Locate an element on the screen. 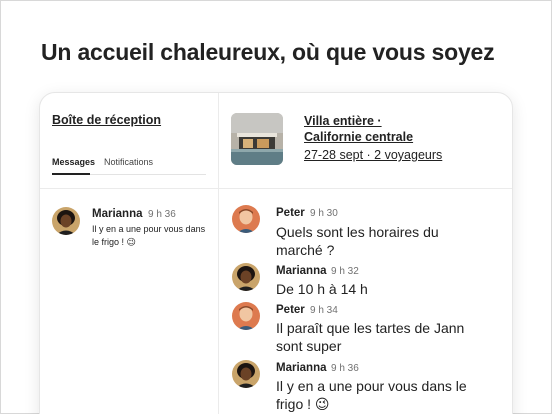  tab-messages: Messages is located at coordinates (73, 162).